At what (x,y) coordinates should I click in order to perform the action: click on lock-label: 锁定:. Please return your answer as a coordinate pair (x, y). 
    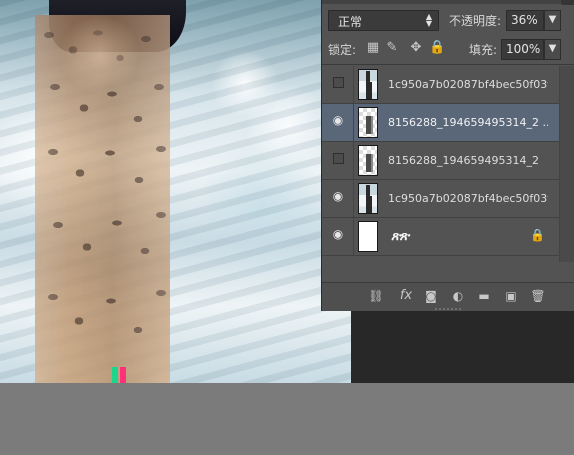
    Looking at the image, I should click on (342, 50).